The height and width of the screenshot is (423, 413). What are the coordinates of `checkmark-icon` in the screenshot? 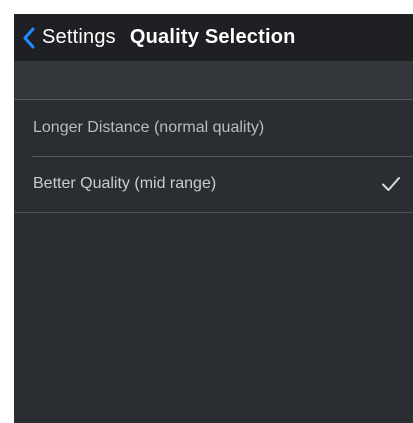 It's located at (391, 184).